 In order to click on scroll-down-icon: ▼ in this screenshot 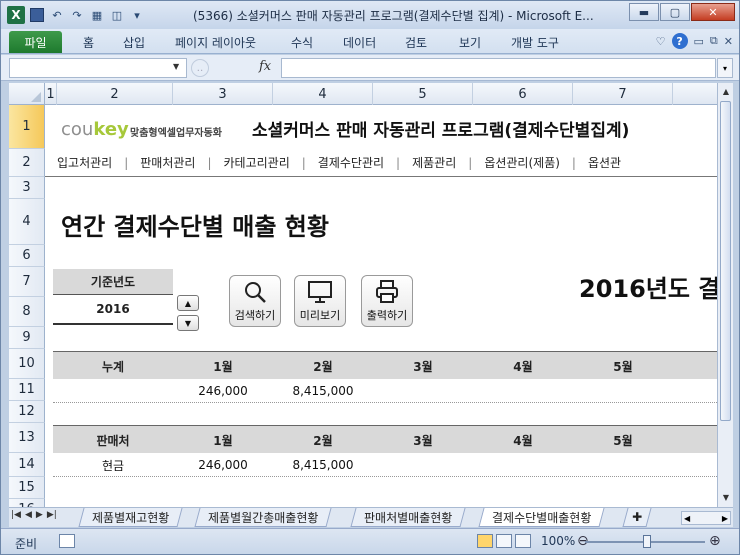, I will do `click(726, 497)`.